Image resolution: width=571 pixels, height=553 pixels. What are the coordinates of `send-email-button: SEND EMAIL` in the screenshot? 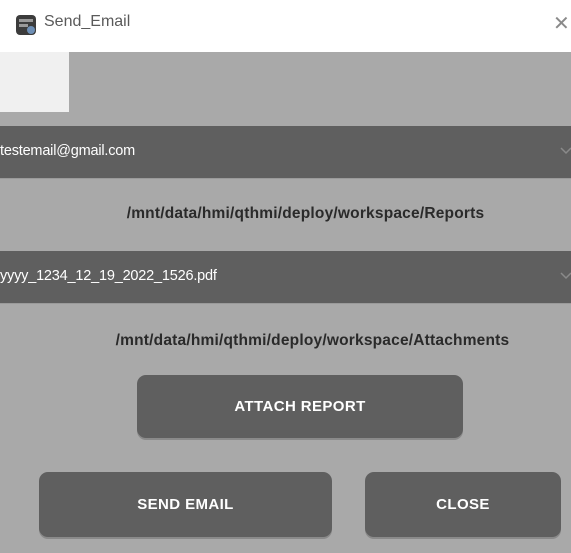 It's located at (185, 504).